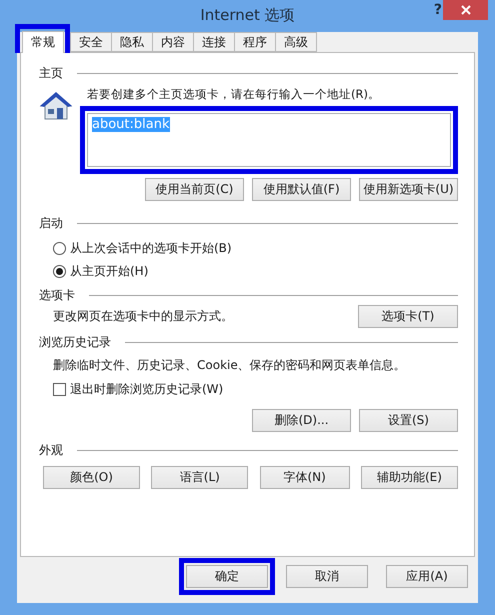 The height and width of the screenshot is (615, 495). What do you see at coordinates (214, 42) in the screenshot?
I see `tab: 连接` at bounding box center [214, 42].